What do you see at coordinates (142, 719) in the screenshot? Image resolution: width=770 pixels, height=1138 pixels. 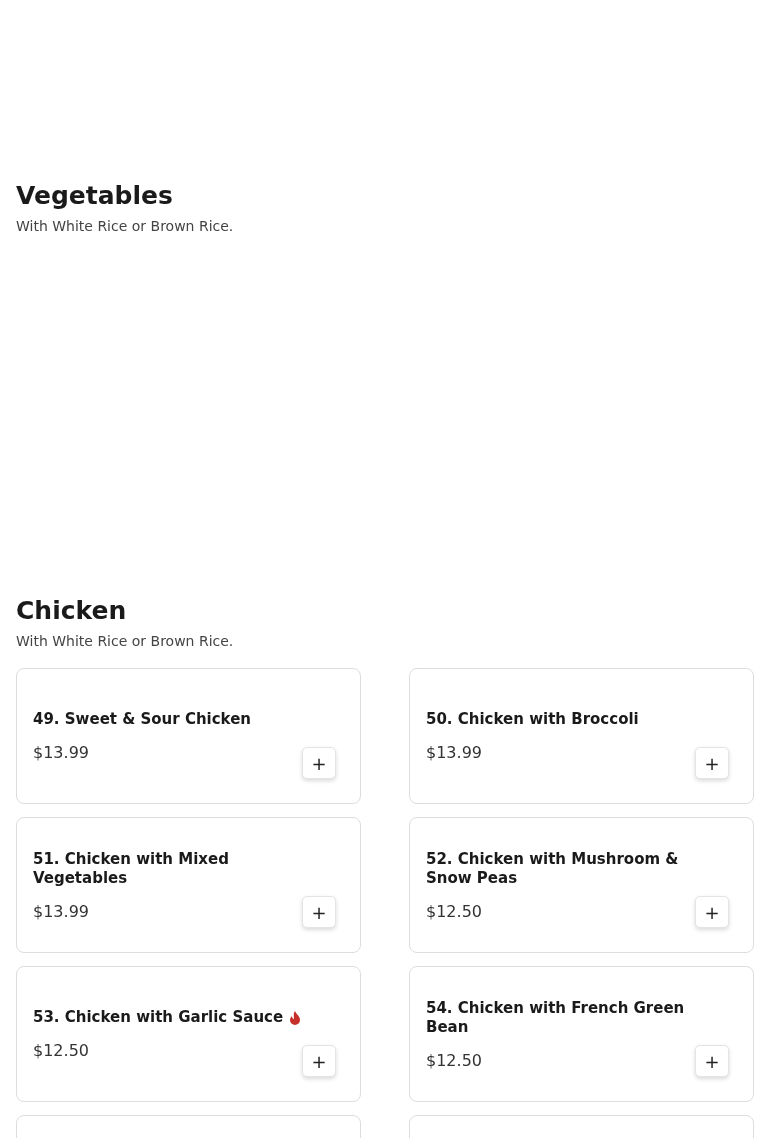 I see `dish-name: 49. Sweet & Sour Chicken` at bounding box center [142, 719].